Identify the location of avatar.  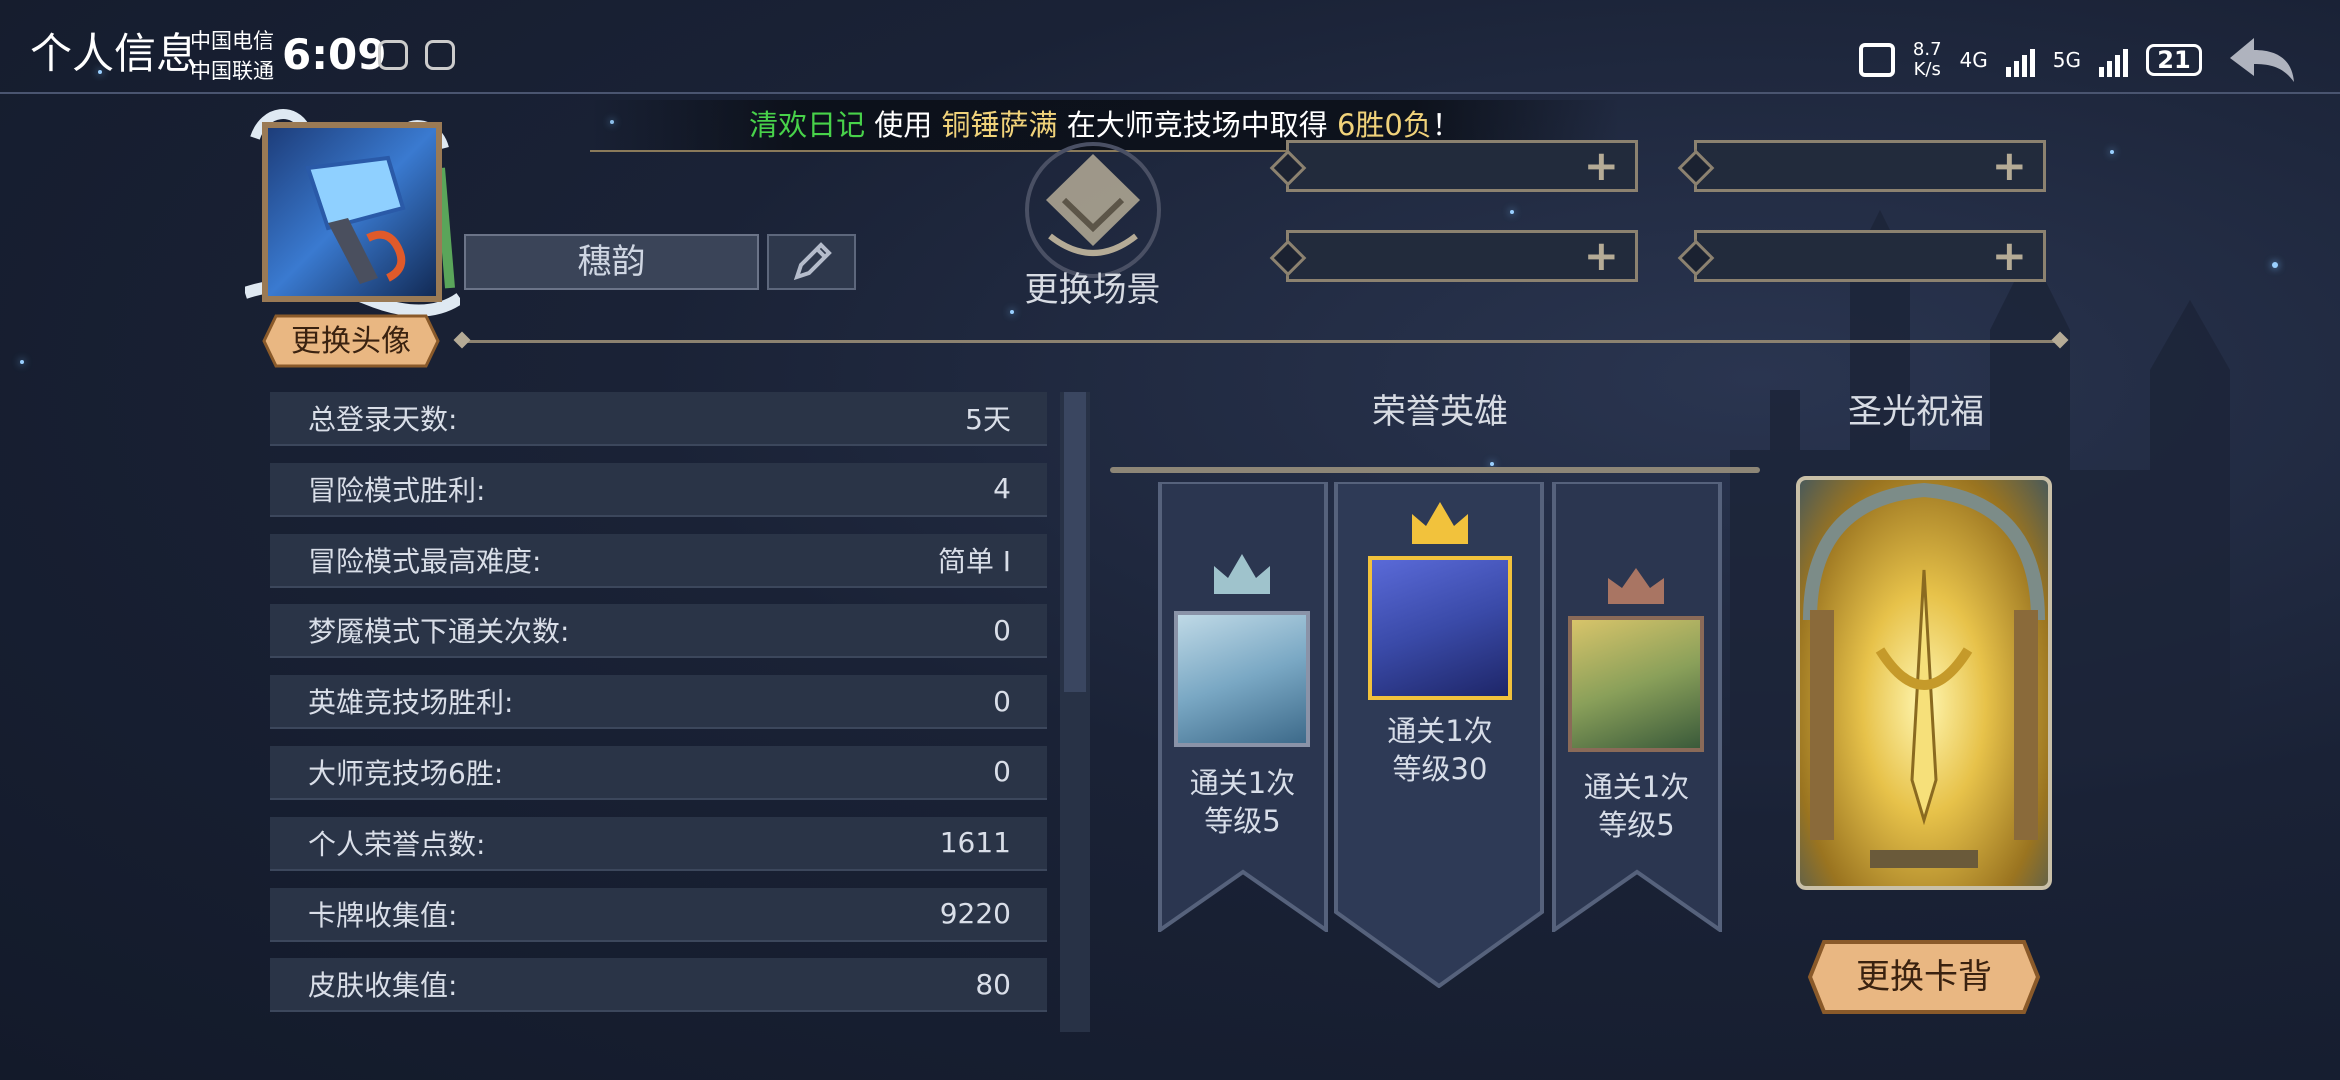
(352, 212).